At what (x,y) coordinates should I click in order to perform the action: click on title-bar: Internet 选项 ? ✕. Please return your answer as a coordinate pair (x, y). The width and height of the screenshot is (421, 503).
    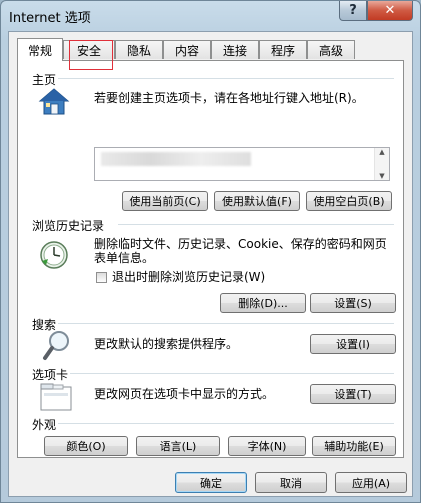
    Looking at the image, I should click on (210, 16).